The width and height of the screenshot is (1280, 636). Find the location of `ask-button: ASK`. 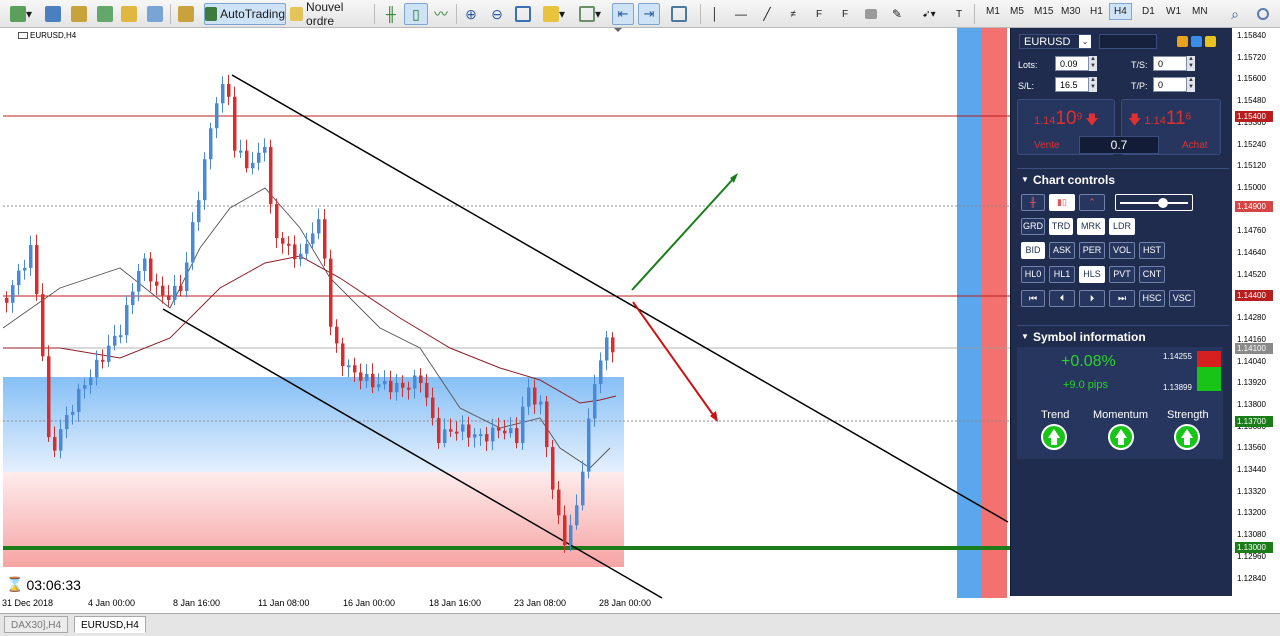

ask-button: ASK is located at coordinates (1062, 250).